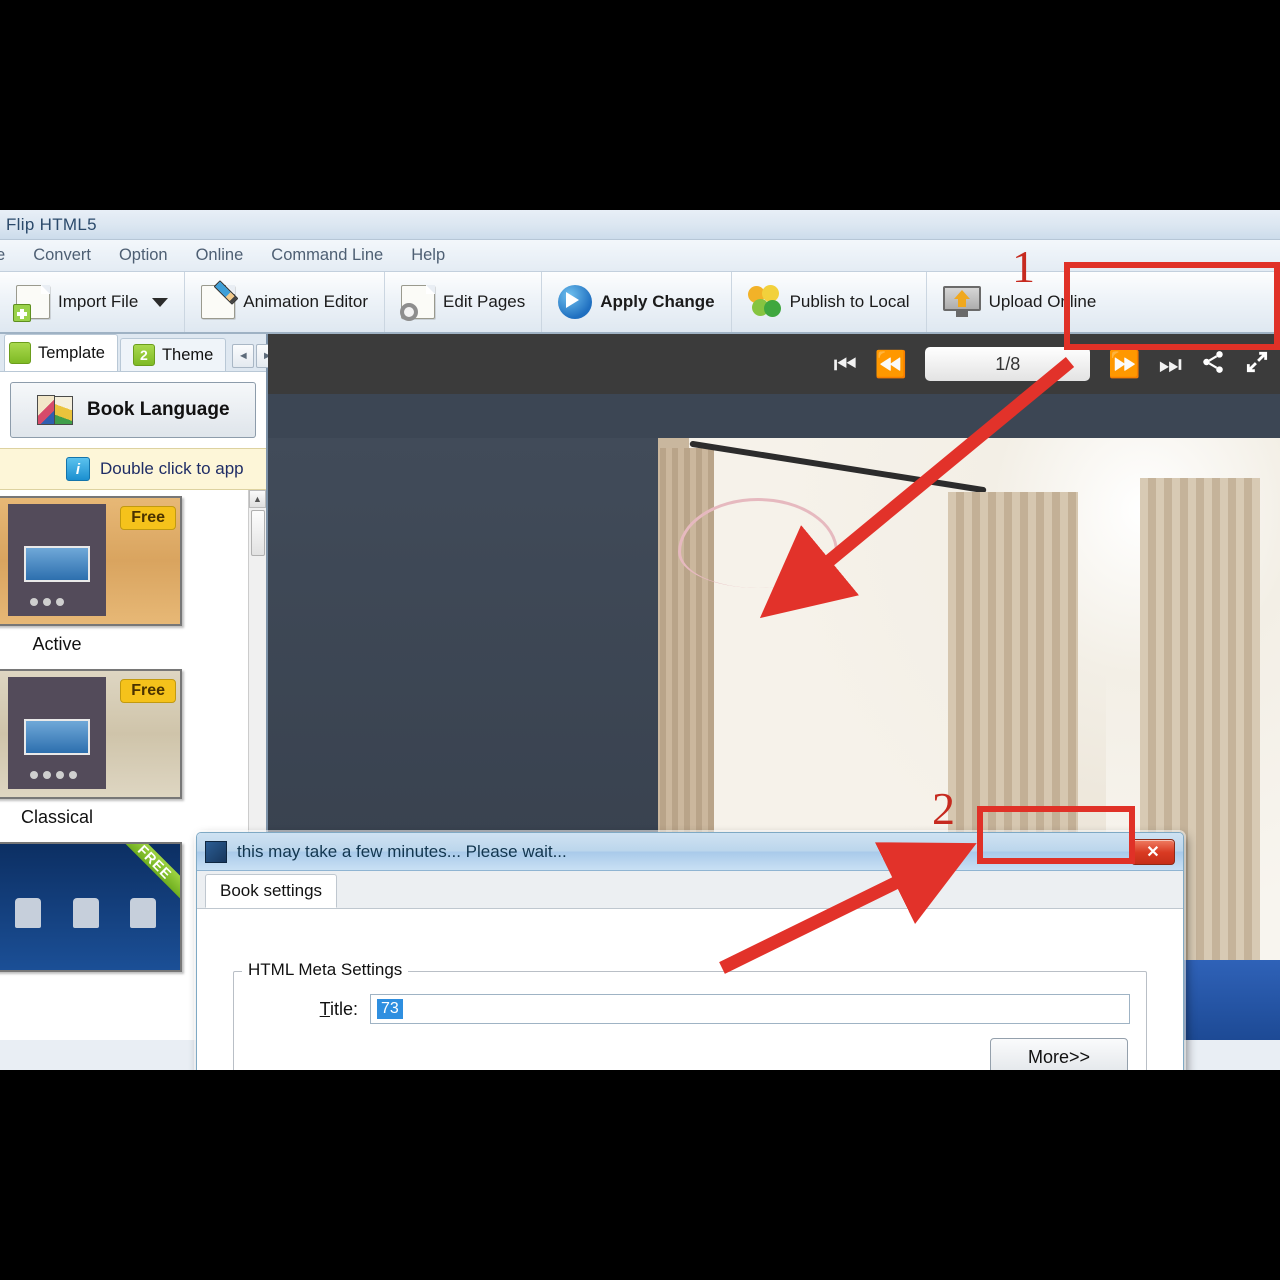  I want to click on template-thumbnail-third: FREE, so click(91, 907).